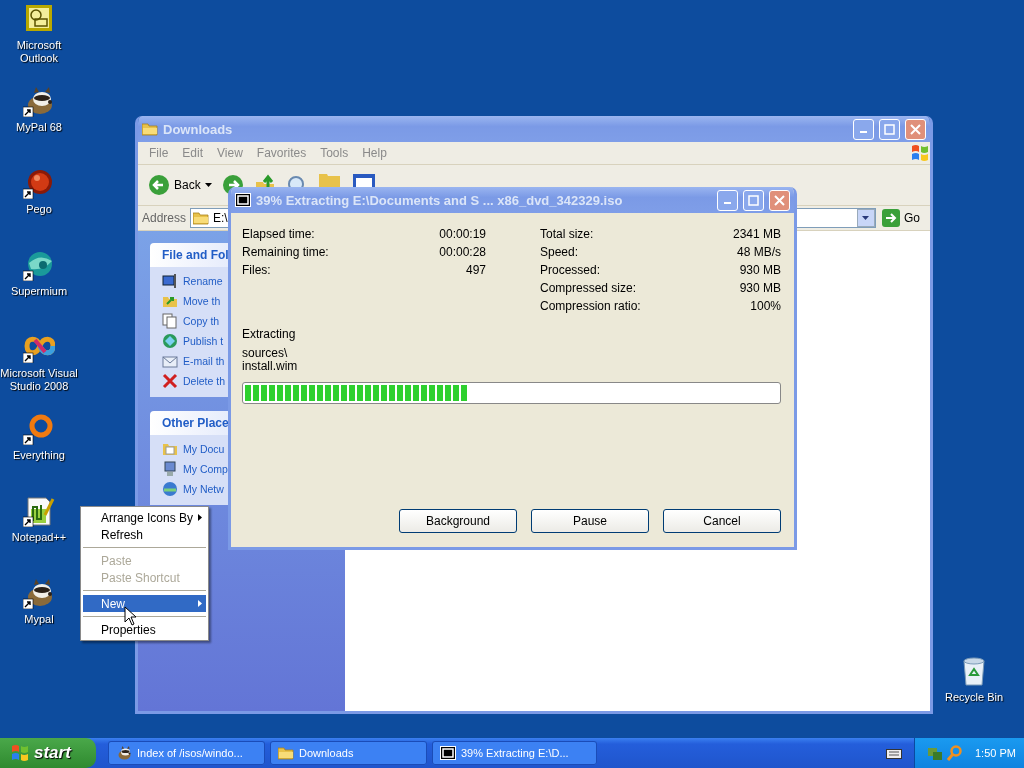 The height and width of the screenshot is (768, 1024). What do you see at coordinates (164, 218) in the screenshot?
I see `address-label: Address` at bounding box center [164, 218].